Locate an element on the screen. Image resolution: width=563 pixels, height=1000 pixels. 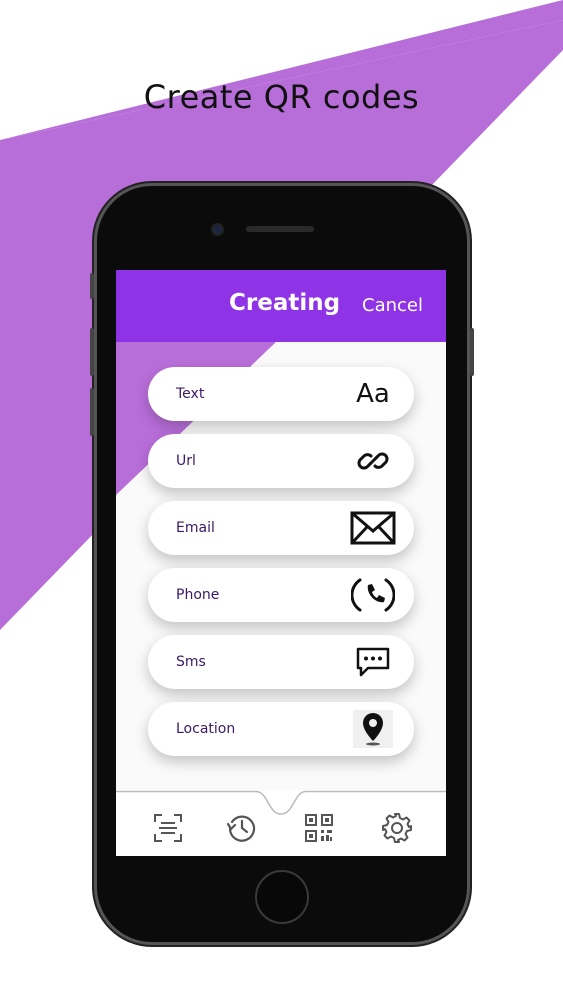
phone-volume-down is located at coordinates (92, 412).